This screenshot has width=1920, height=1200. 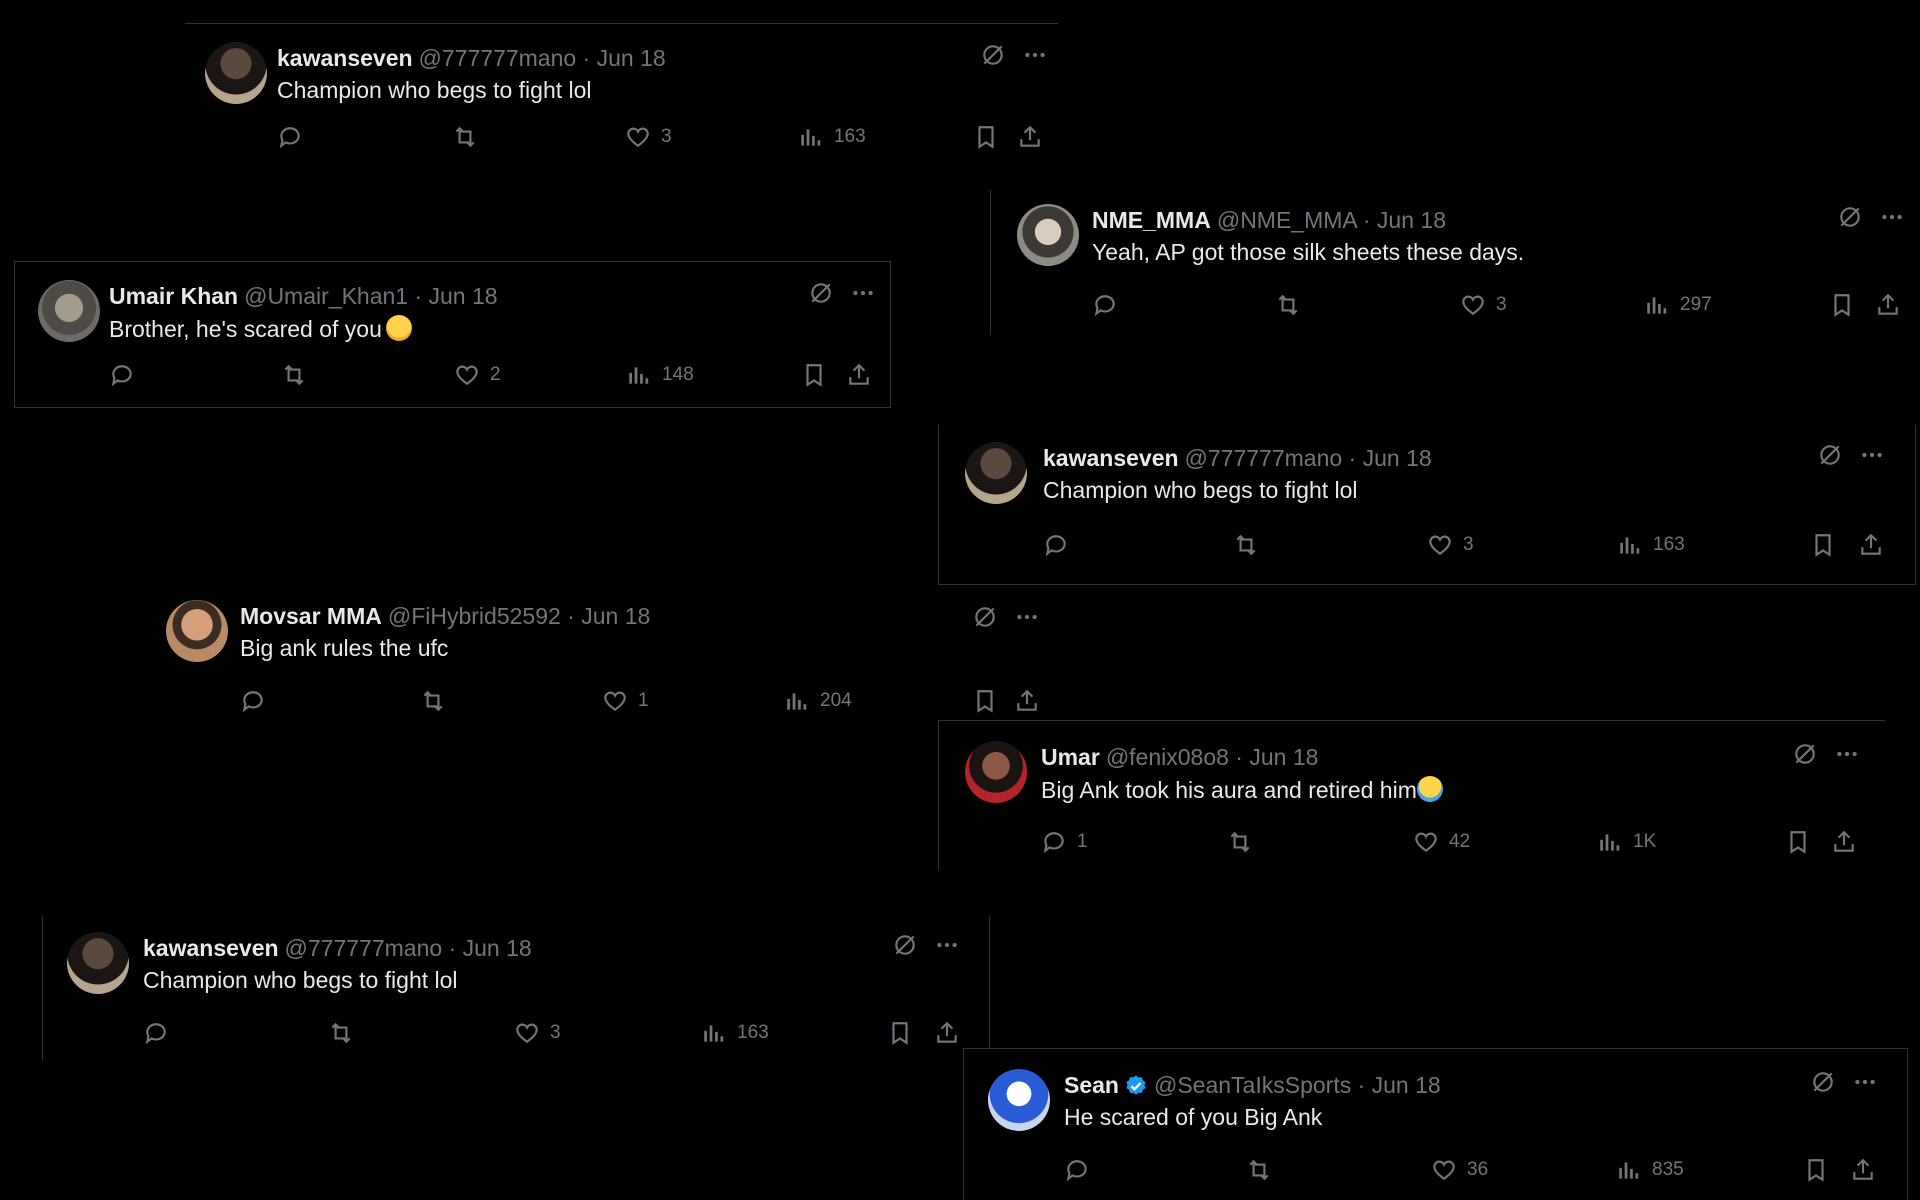 I want to click on post-text: Champion who begs to fight lol, so click(x=1200, y=490).